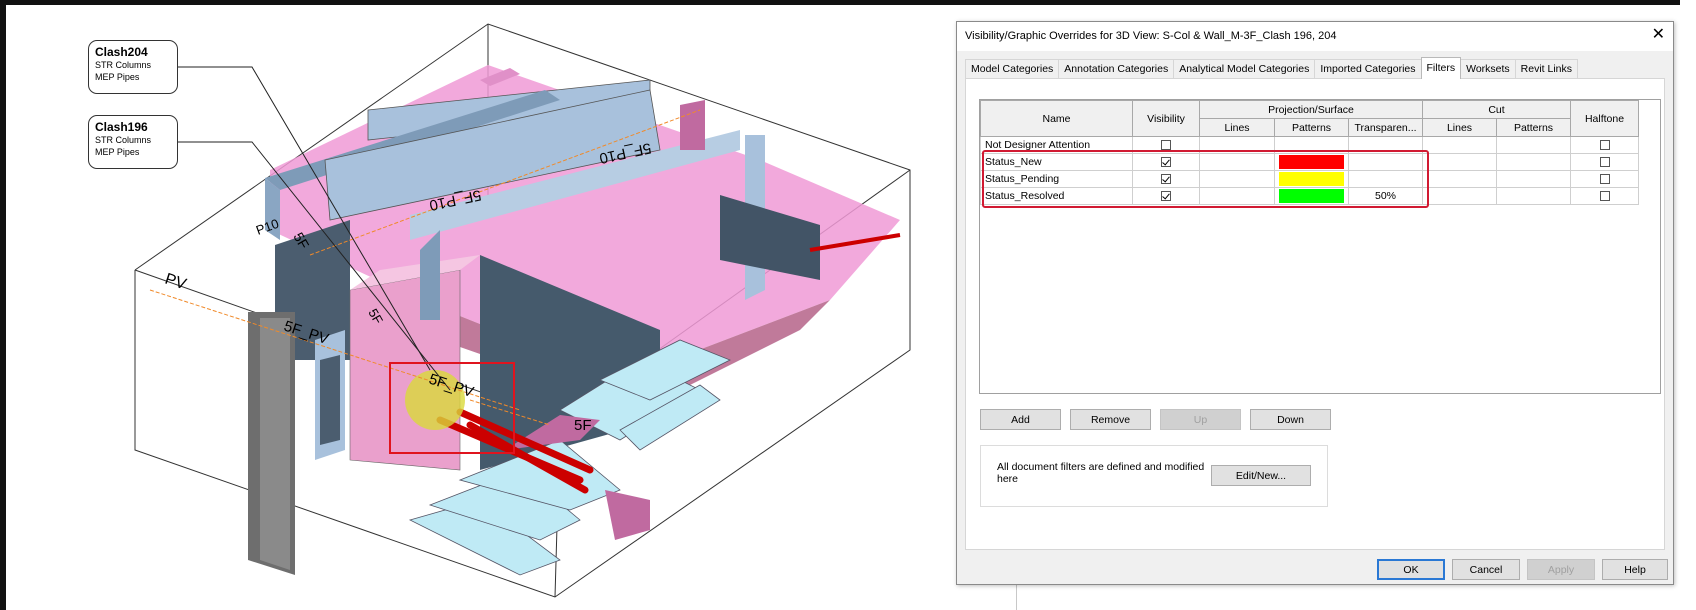  I want to click on clash-tag-204: Clash204 STR Columns MEP Pipes, so click(133, 67).